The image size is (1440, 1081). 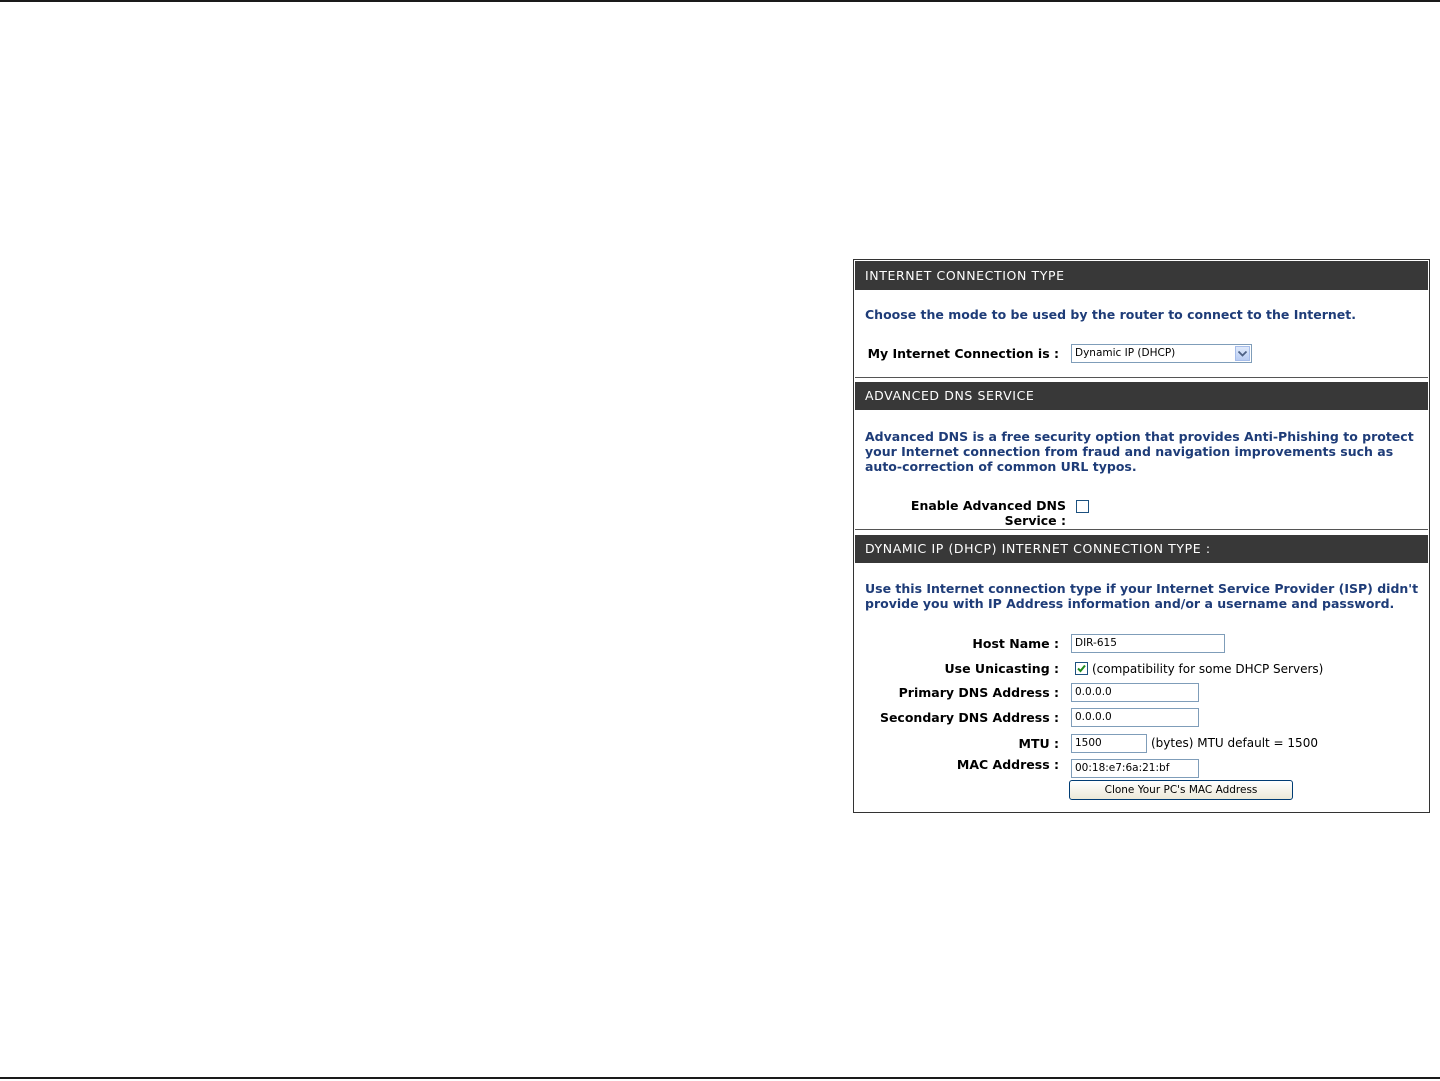 What do you see at coordinates (1015, 643) in the screenshot?
I see `host-name-label: Host Name :` at bounding box center [1015, 643].